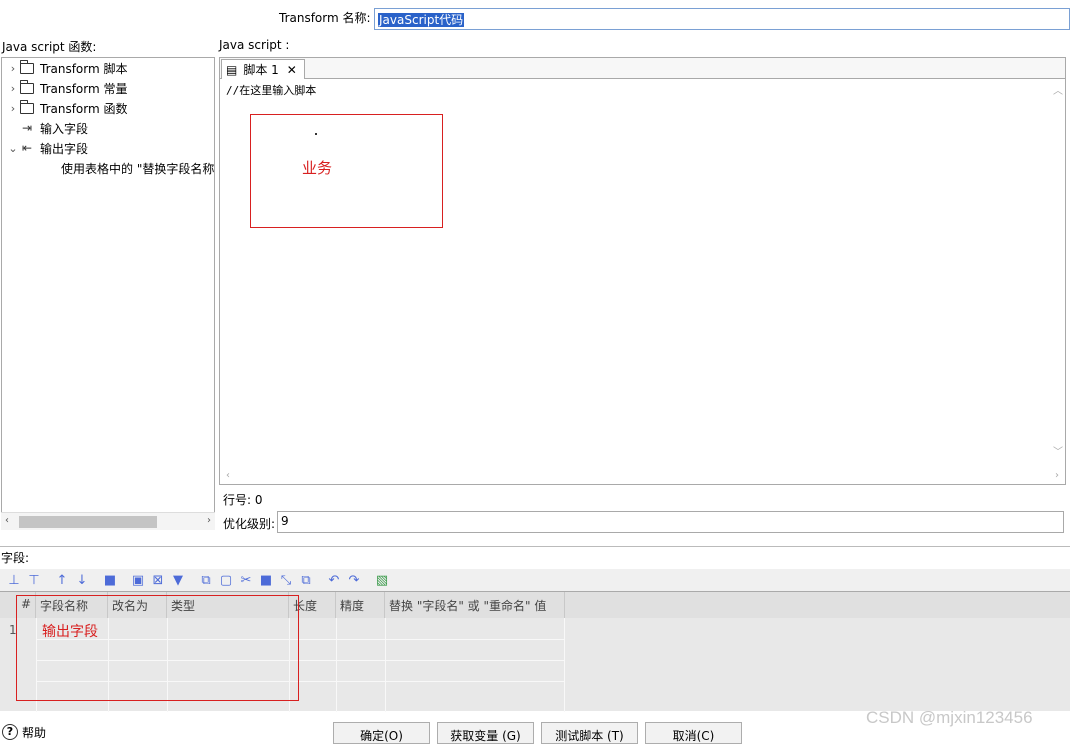 This screenshot has width=1070, height=744. What do you see at coordinates (226, 580) in the screenshot?
I see `paste-icon: ▢` at bounding box center [226, 580].